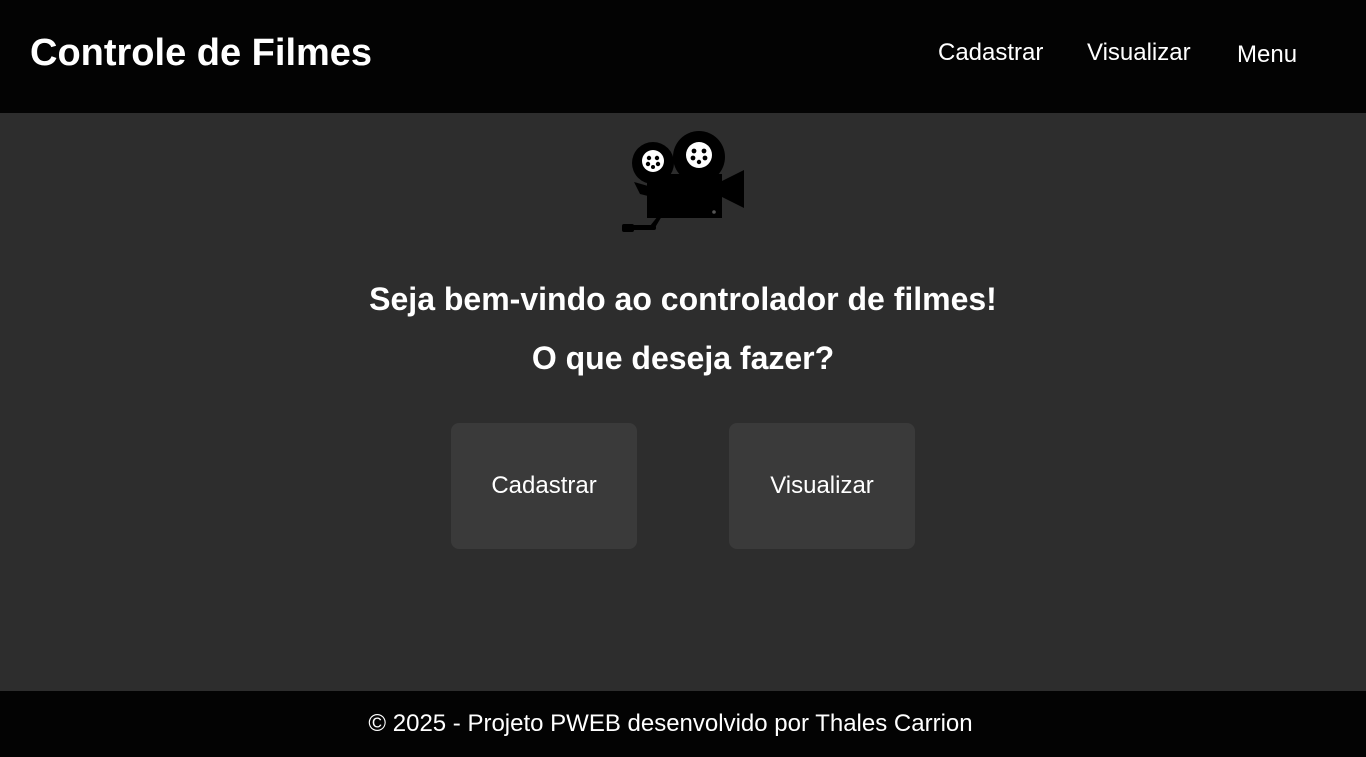  I want to click on nav-link-visualizar: Visualizar, so click(1139, 53).